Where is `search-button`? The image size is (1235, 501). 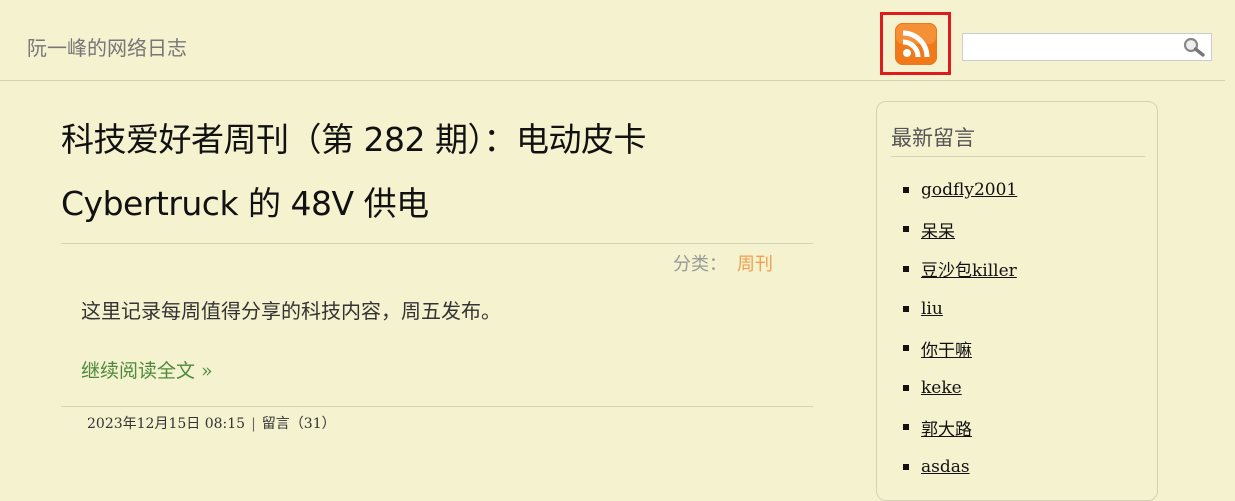 search-button is located at coordinates (1194, 47).